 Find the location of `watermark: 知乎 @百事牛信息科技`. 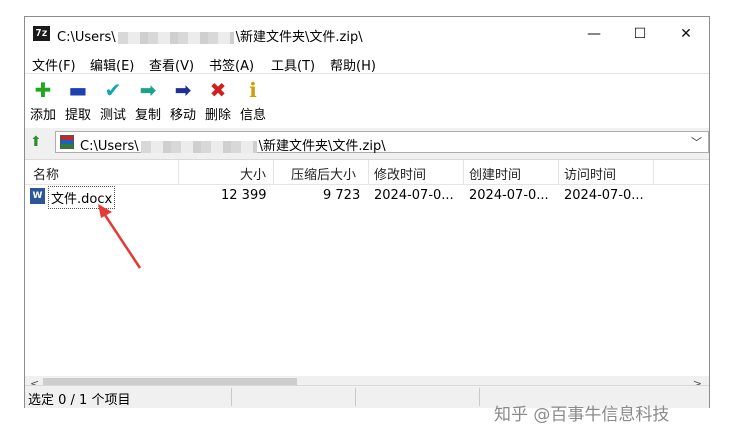

watermark: 知乎 @百事牛信息科技 is located at coordinates (582, 415).